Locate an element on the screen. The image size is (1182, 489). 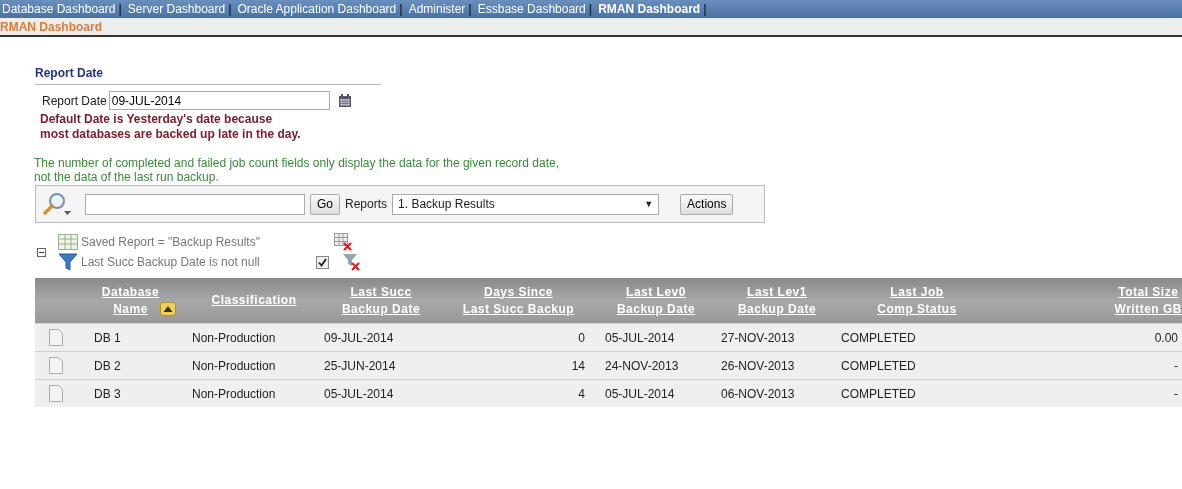
calendar-icon is located at coordinates (344, 100).